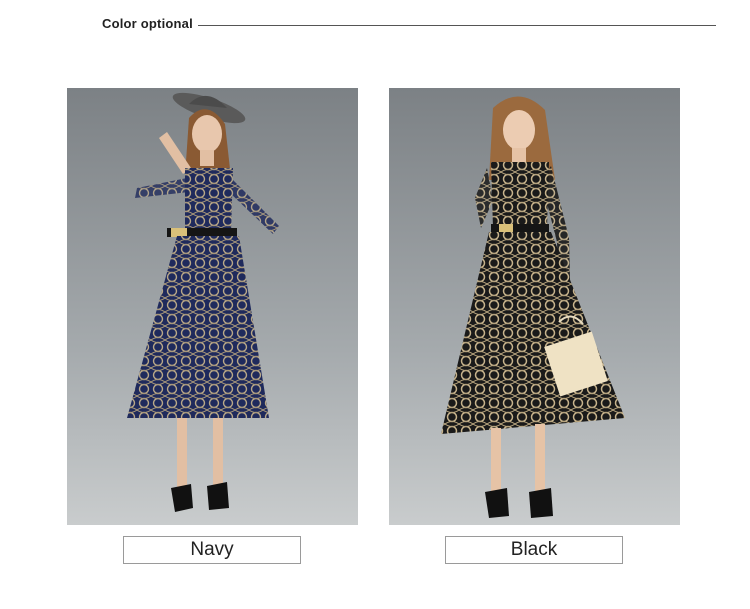  Describe the element at coordinates (457, 25) in the screenshot. I see `header-divider` at that location.